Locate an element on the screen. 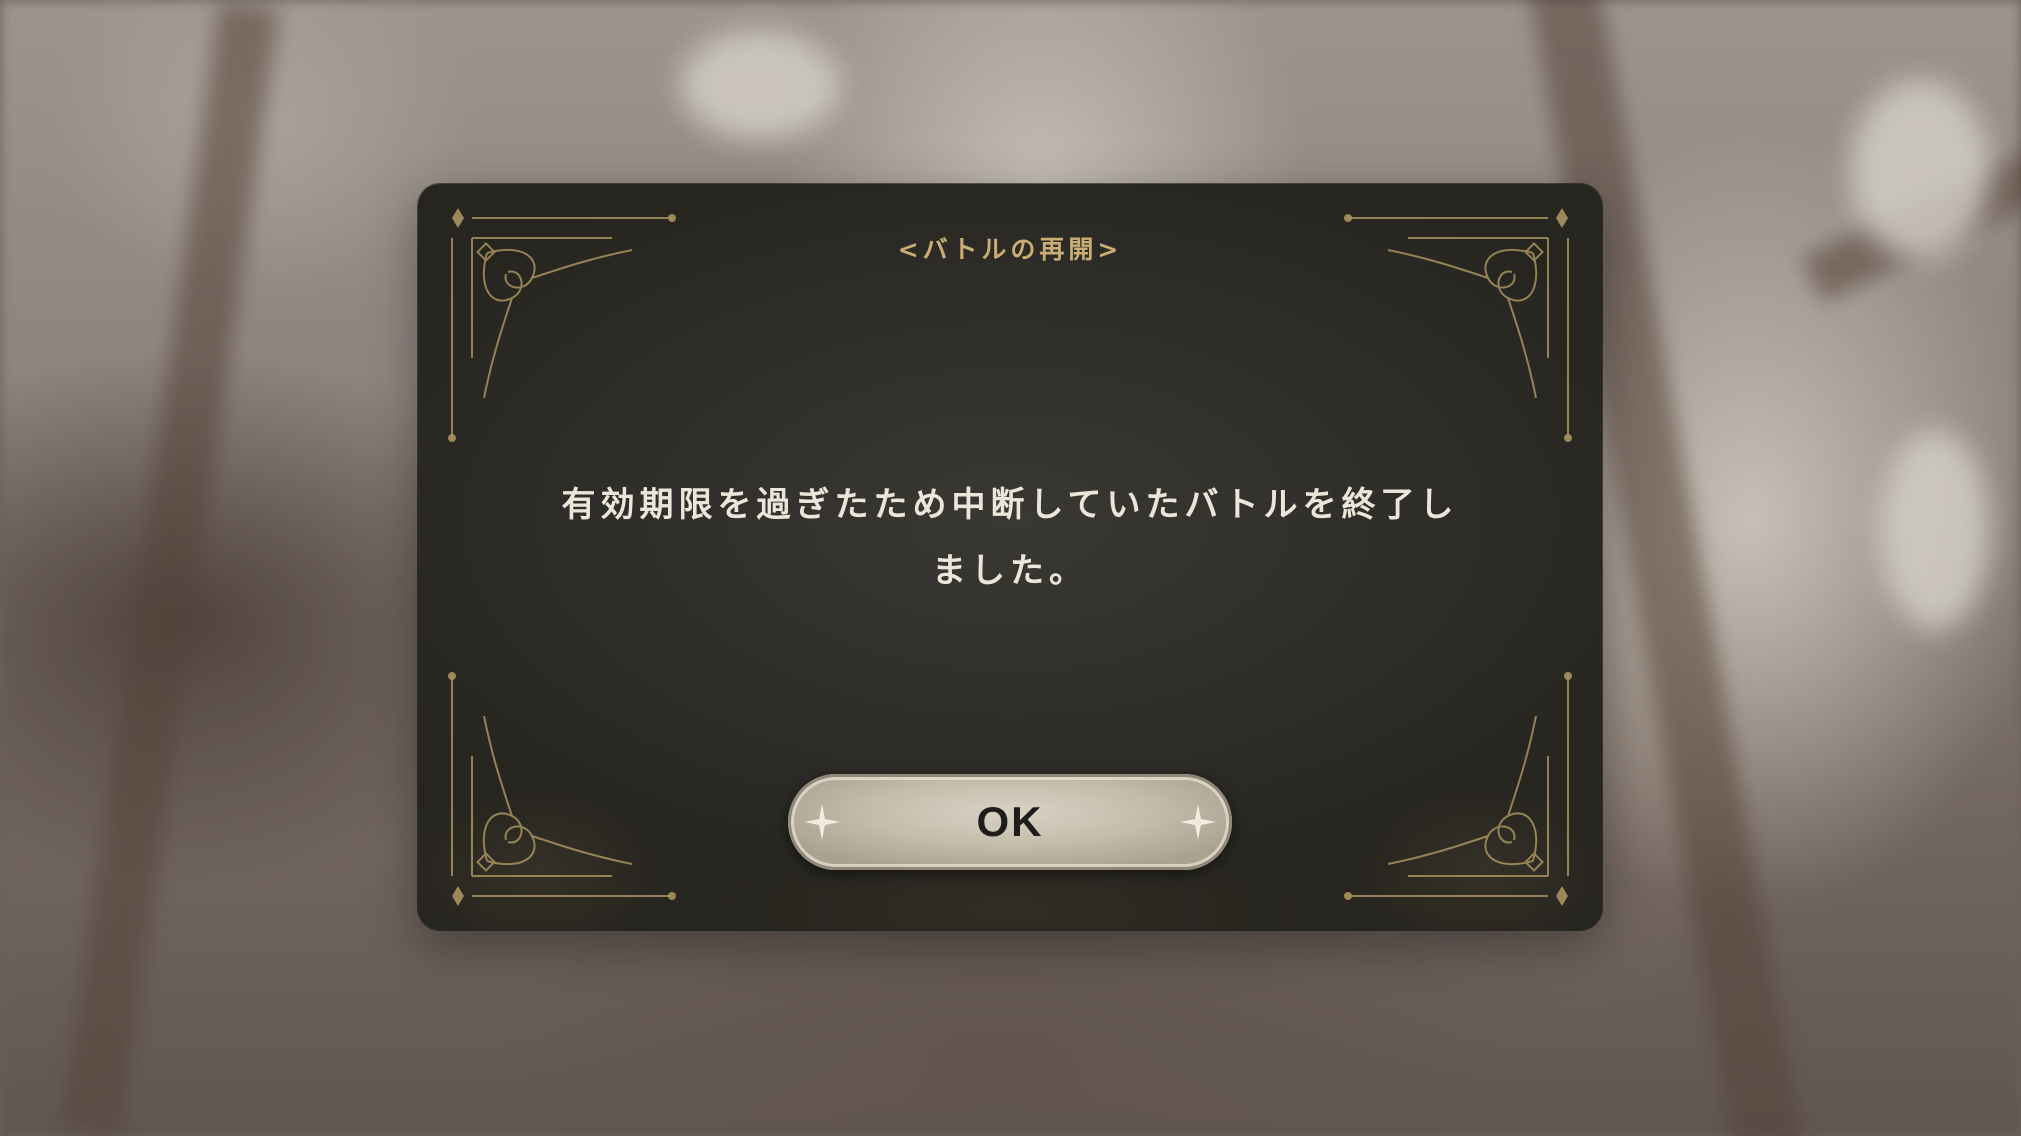 The height and width of the screenshot is (1136, 2021). dialog-message-line: 有効期限を過ぎたため中断していたバトルを終了し is located at coordinates (1010, 505).